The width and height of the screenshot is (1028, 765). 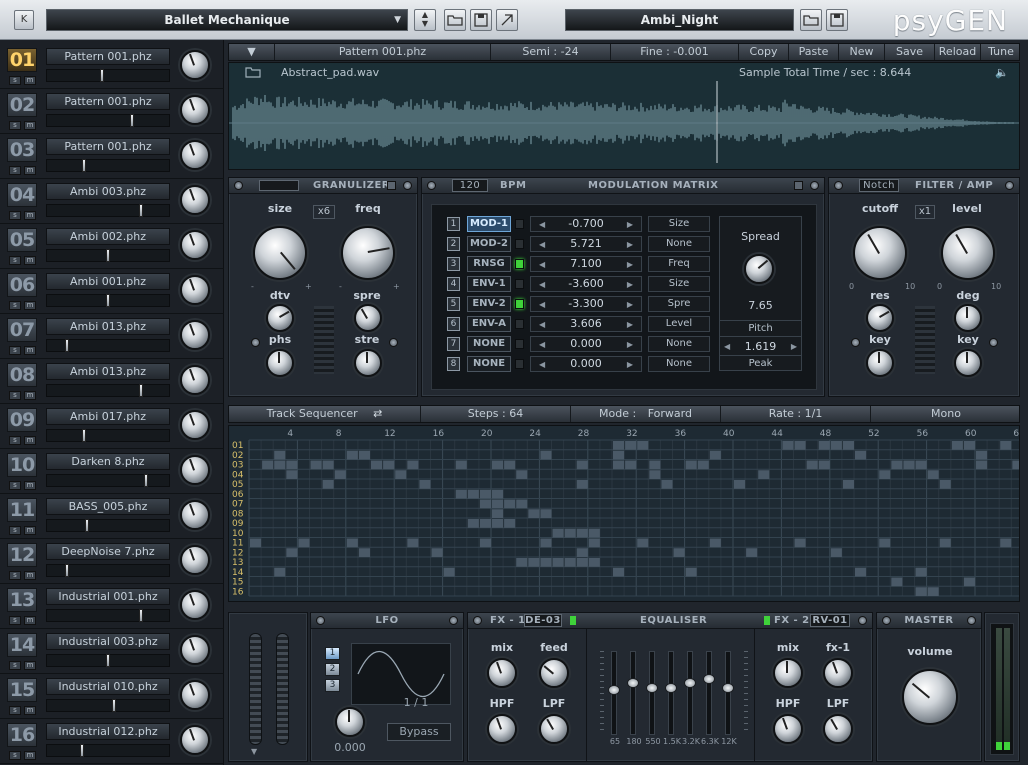 I want to click on track-name: Industrial 003.phz, so click(x=108, y=641).